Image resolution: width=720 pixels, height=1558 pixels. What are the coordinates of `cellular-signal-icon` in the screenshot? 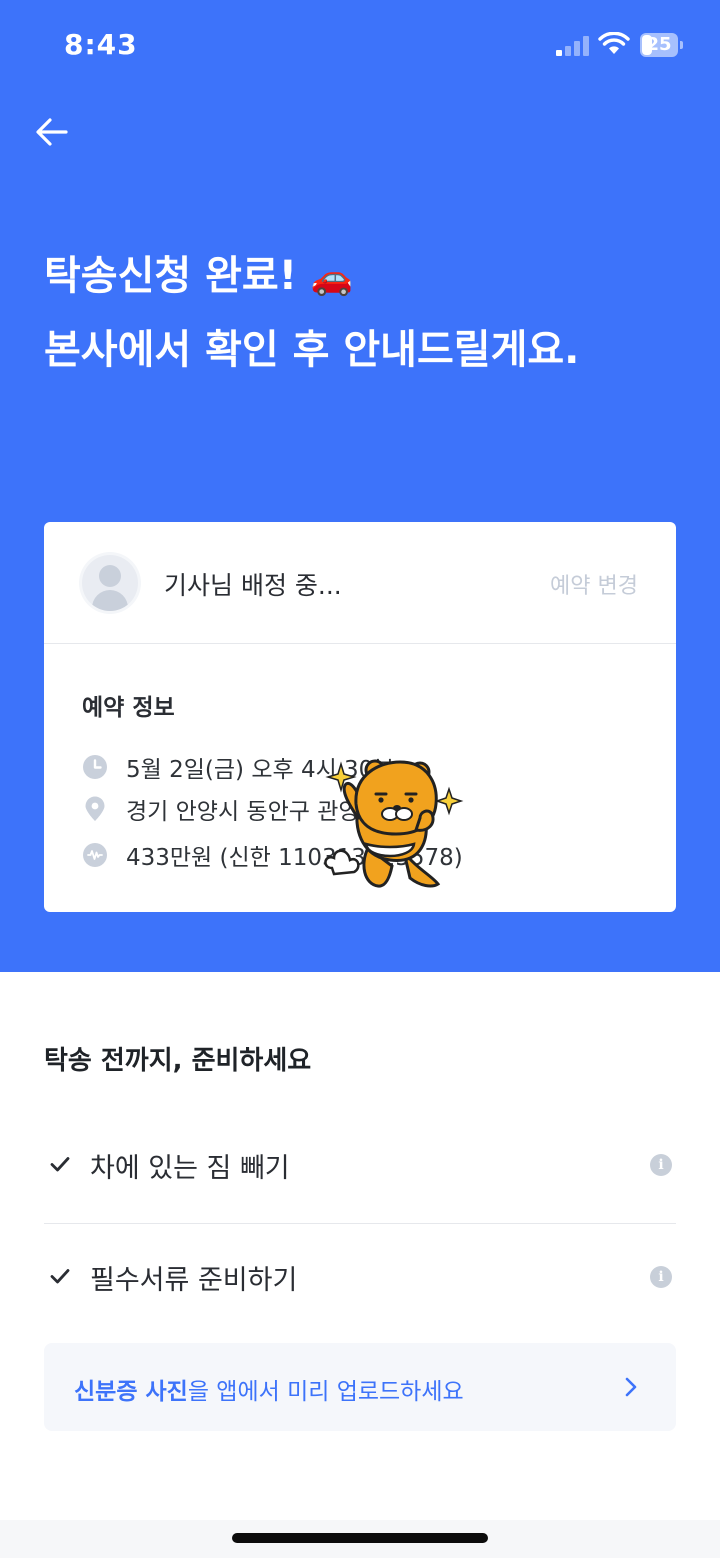 It's located at (572, 46).